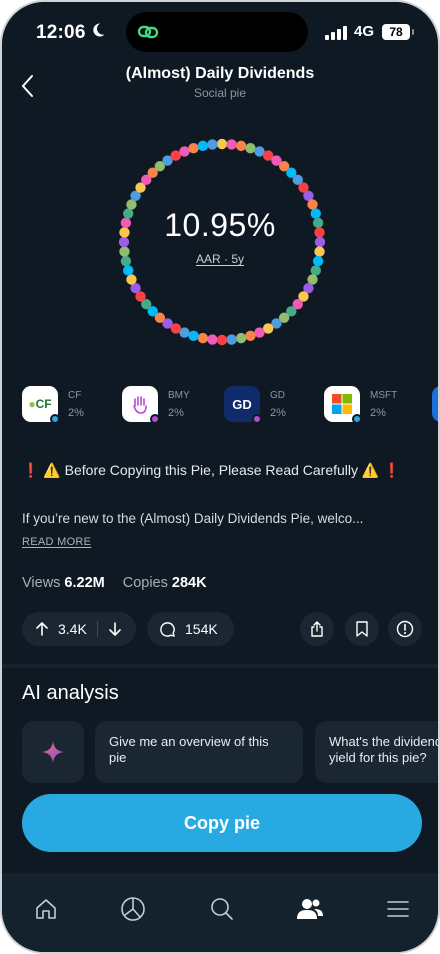 This screenshot has height=954, width=440. What do you see at coordinates (220, 259) in the screenshot?
I see `performance-label: AAR · 5y` at bounding box center [220, 259].